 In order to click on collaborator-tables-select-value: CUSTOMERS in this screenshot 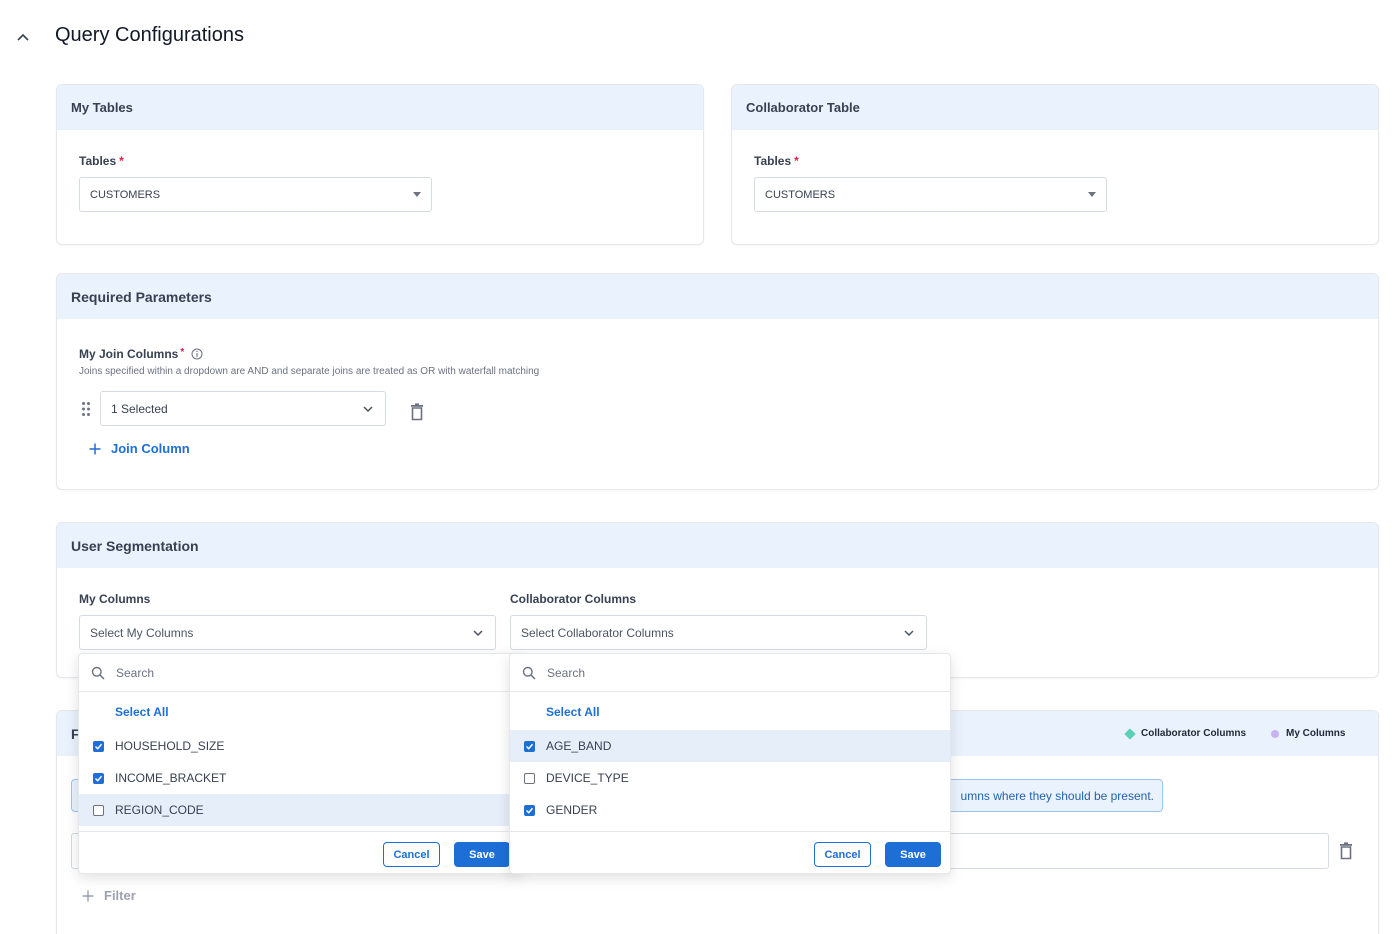, I will do `click(800, 194)`.